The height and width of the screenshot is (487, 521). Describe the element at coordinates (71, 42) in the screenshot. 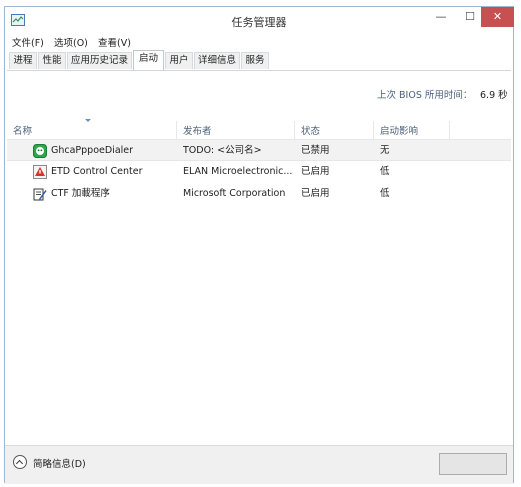

I see `menu-options: 选项(O)` at that location.